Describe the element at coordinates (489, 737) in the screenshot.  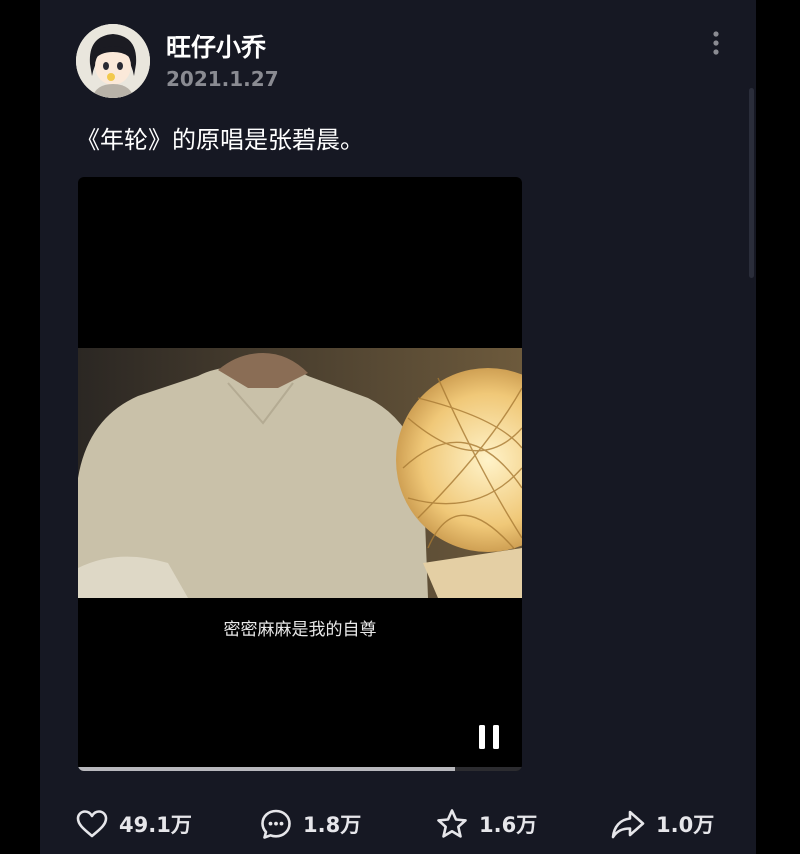
I see `pause-icon` at that location.